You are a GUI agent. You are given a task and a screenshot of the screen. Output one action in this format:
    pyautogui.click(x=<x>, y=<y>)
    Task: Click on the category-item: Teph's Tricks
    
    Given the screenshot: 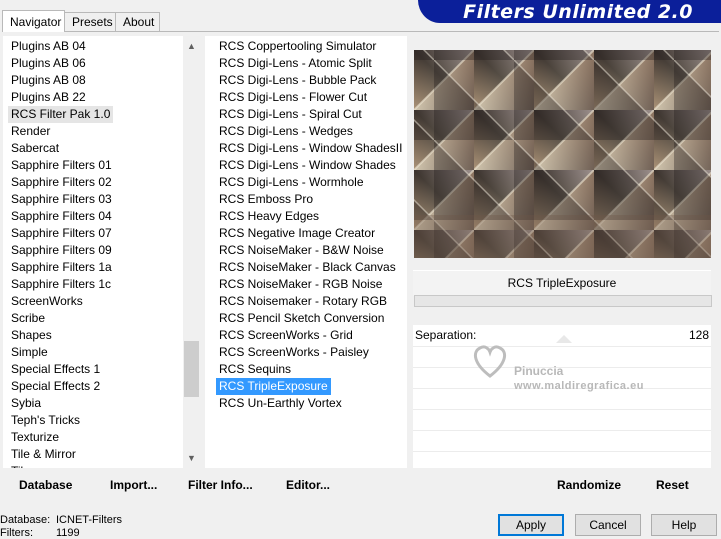 What is the action you would take?
    pyautogui.click(x=45, y=420)
    